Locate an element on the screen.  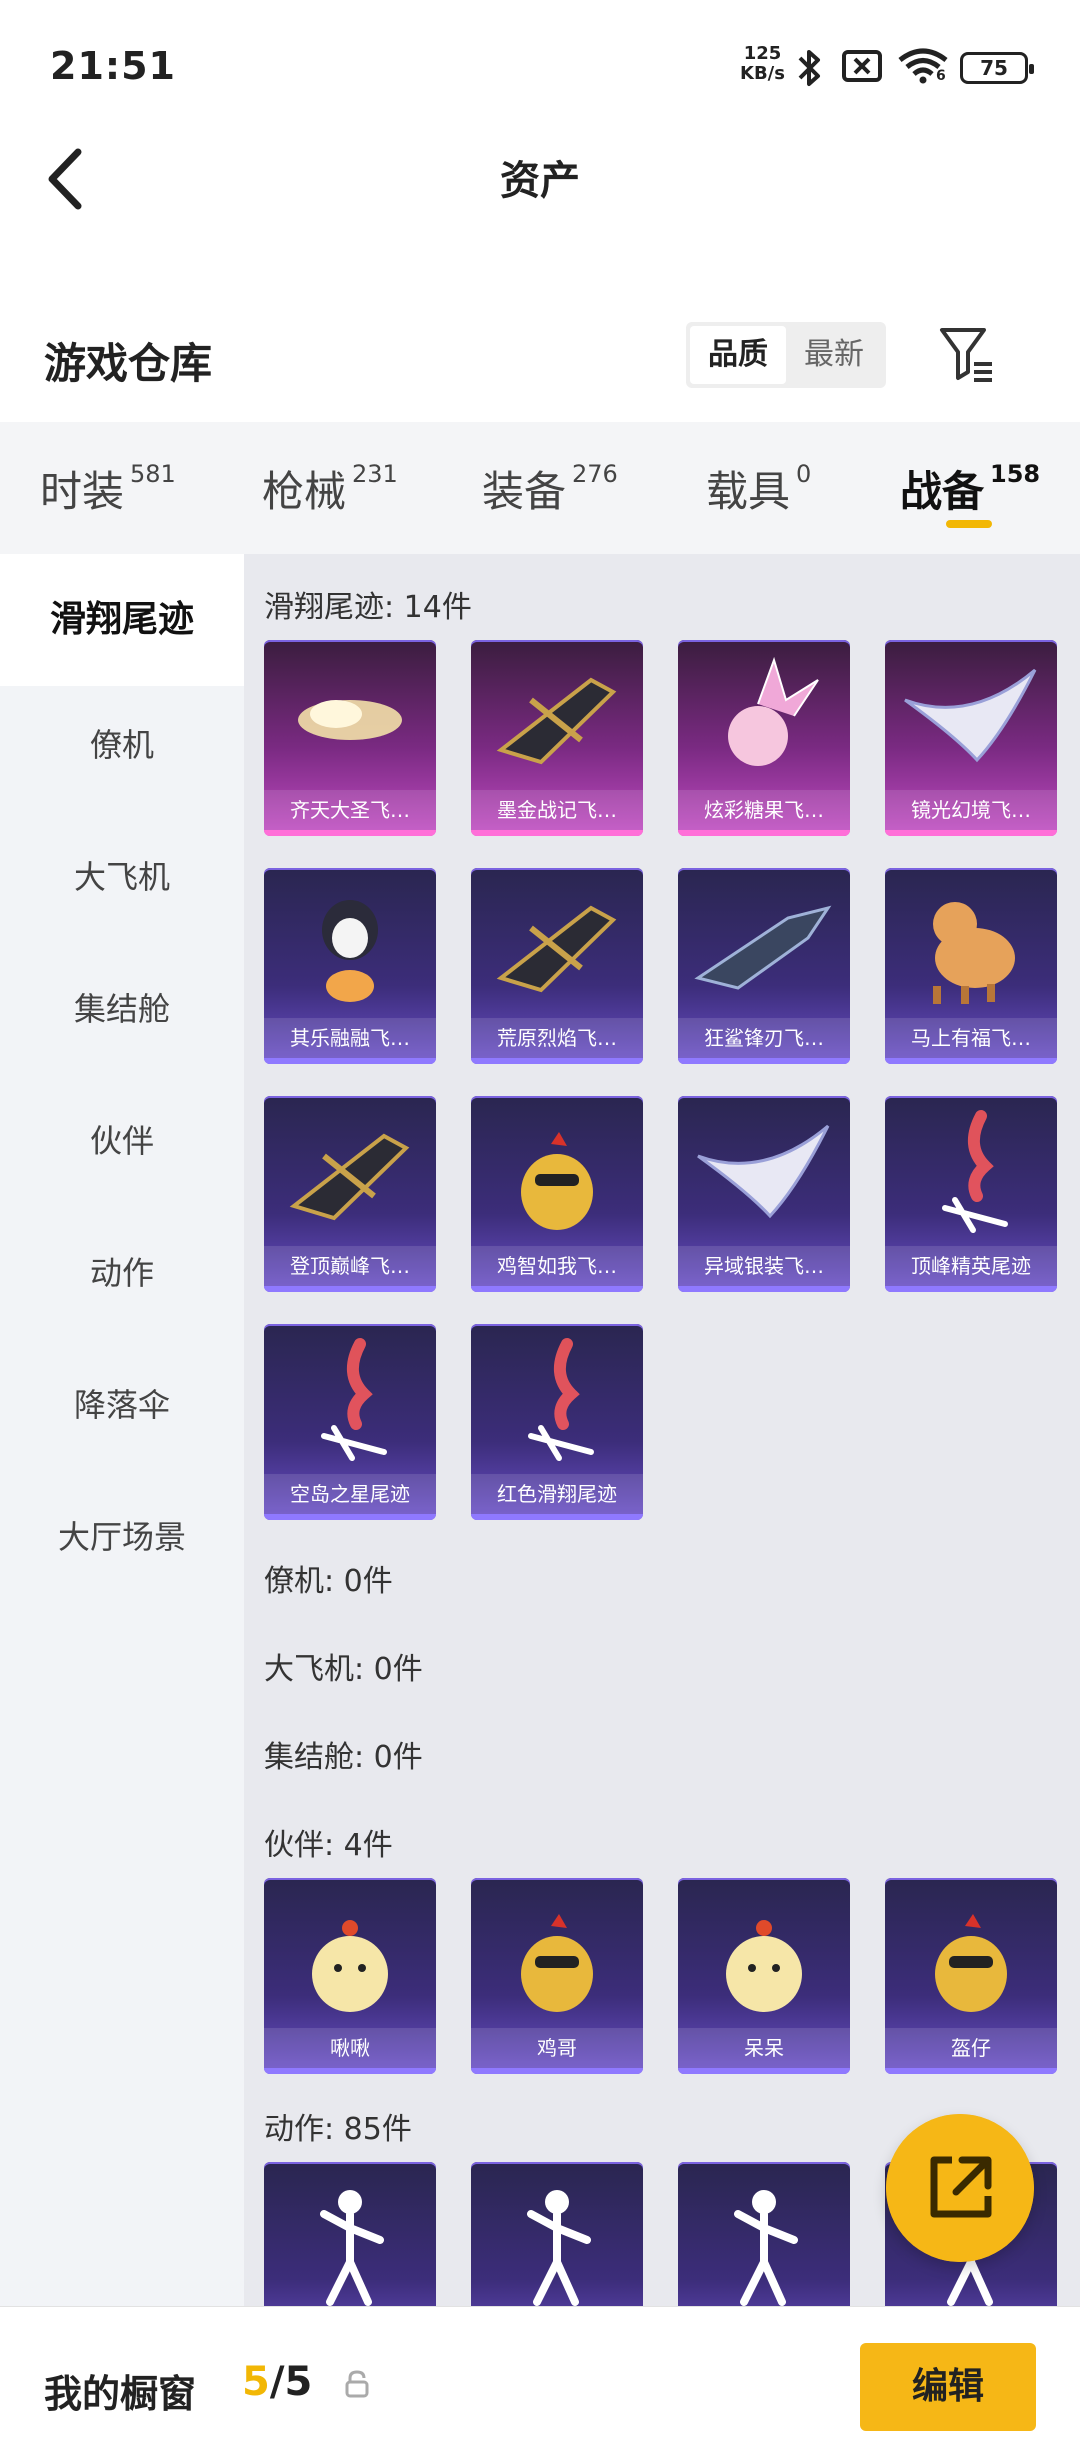
tab-guns: 枪械 231 is located at coordinates (330, 488).